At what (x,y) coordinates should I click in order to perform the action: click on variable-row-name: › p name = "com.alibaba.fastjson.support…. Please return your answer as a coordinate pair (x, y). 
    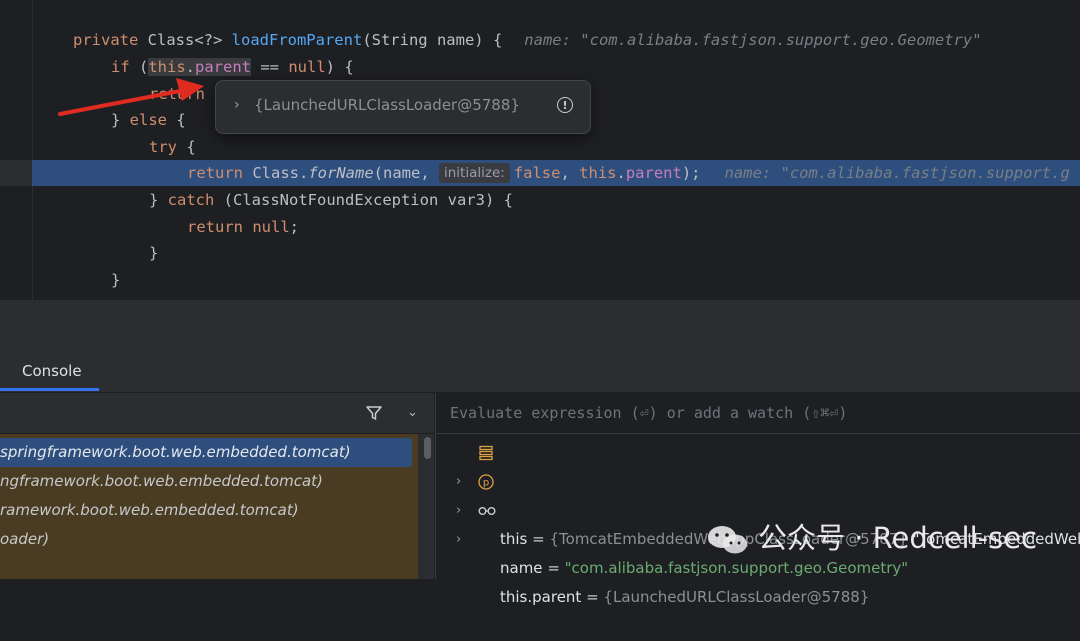
    Looking at the image, I should click on (758, 522).